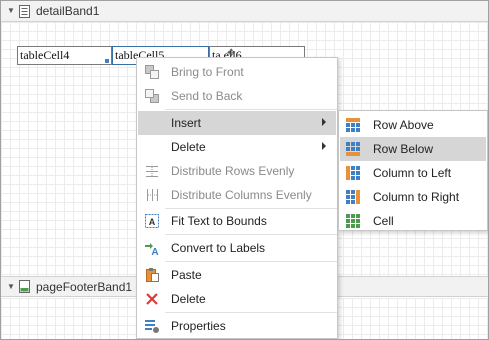  Describe the element at coordinates (68, 11) in the screenshot. I see `detail-band-label: detailBand1` at that location.